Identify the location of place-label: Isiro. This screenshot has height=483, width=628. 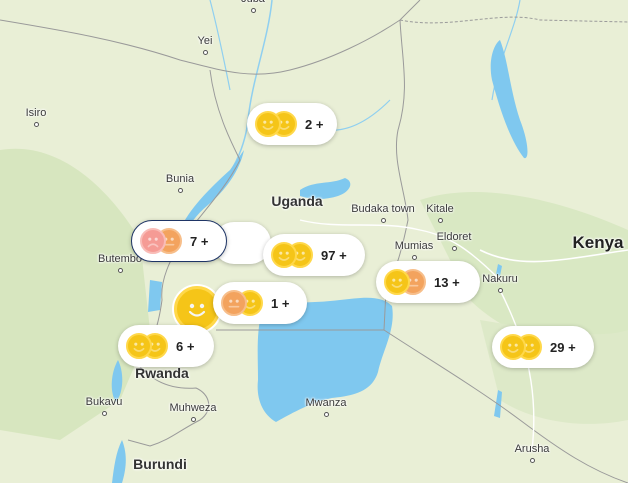
(36, 113).